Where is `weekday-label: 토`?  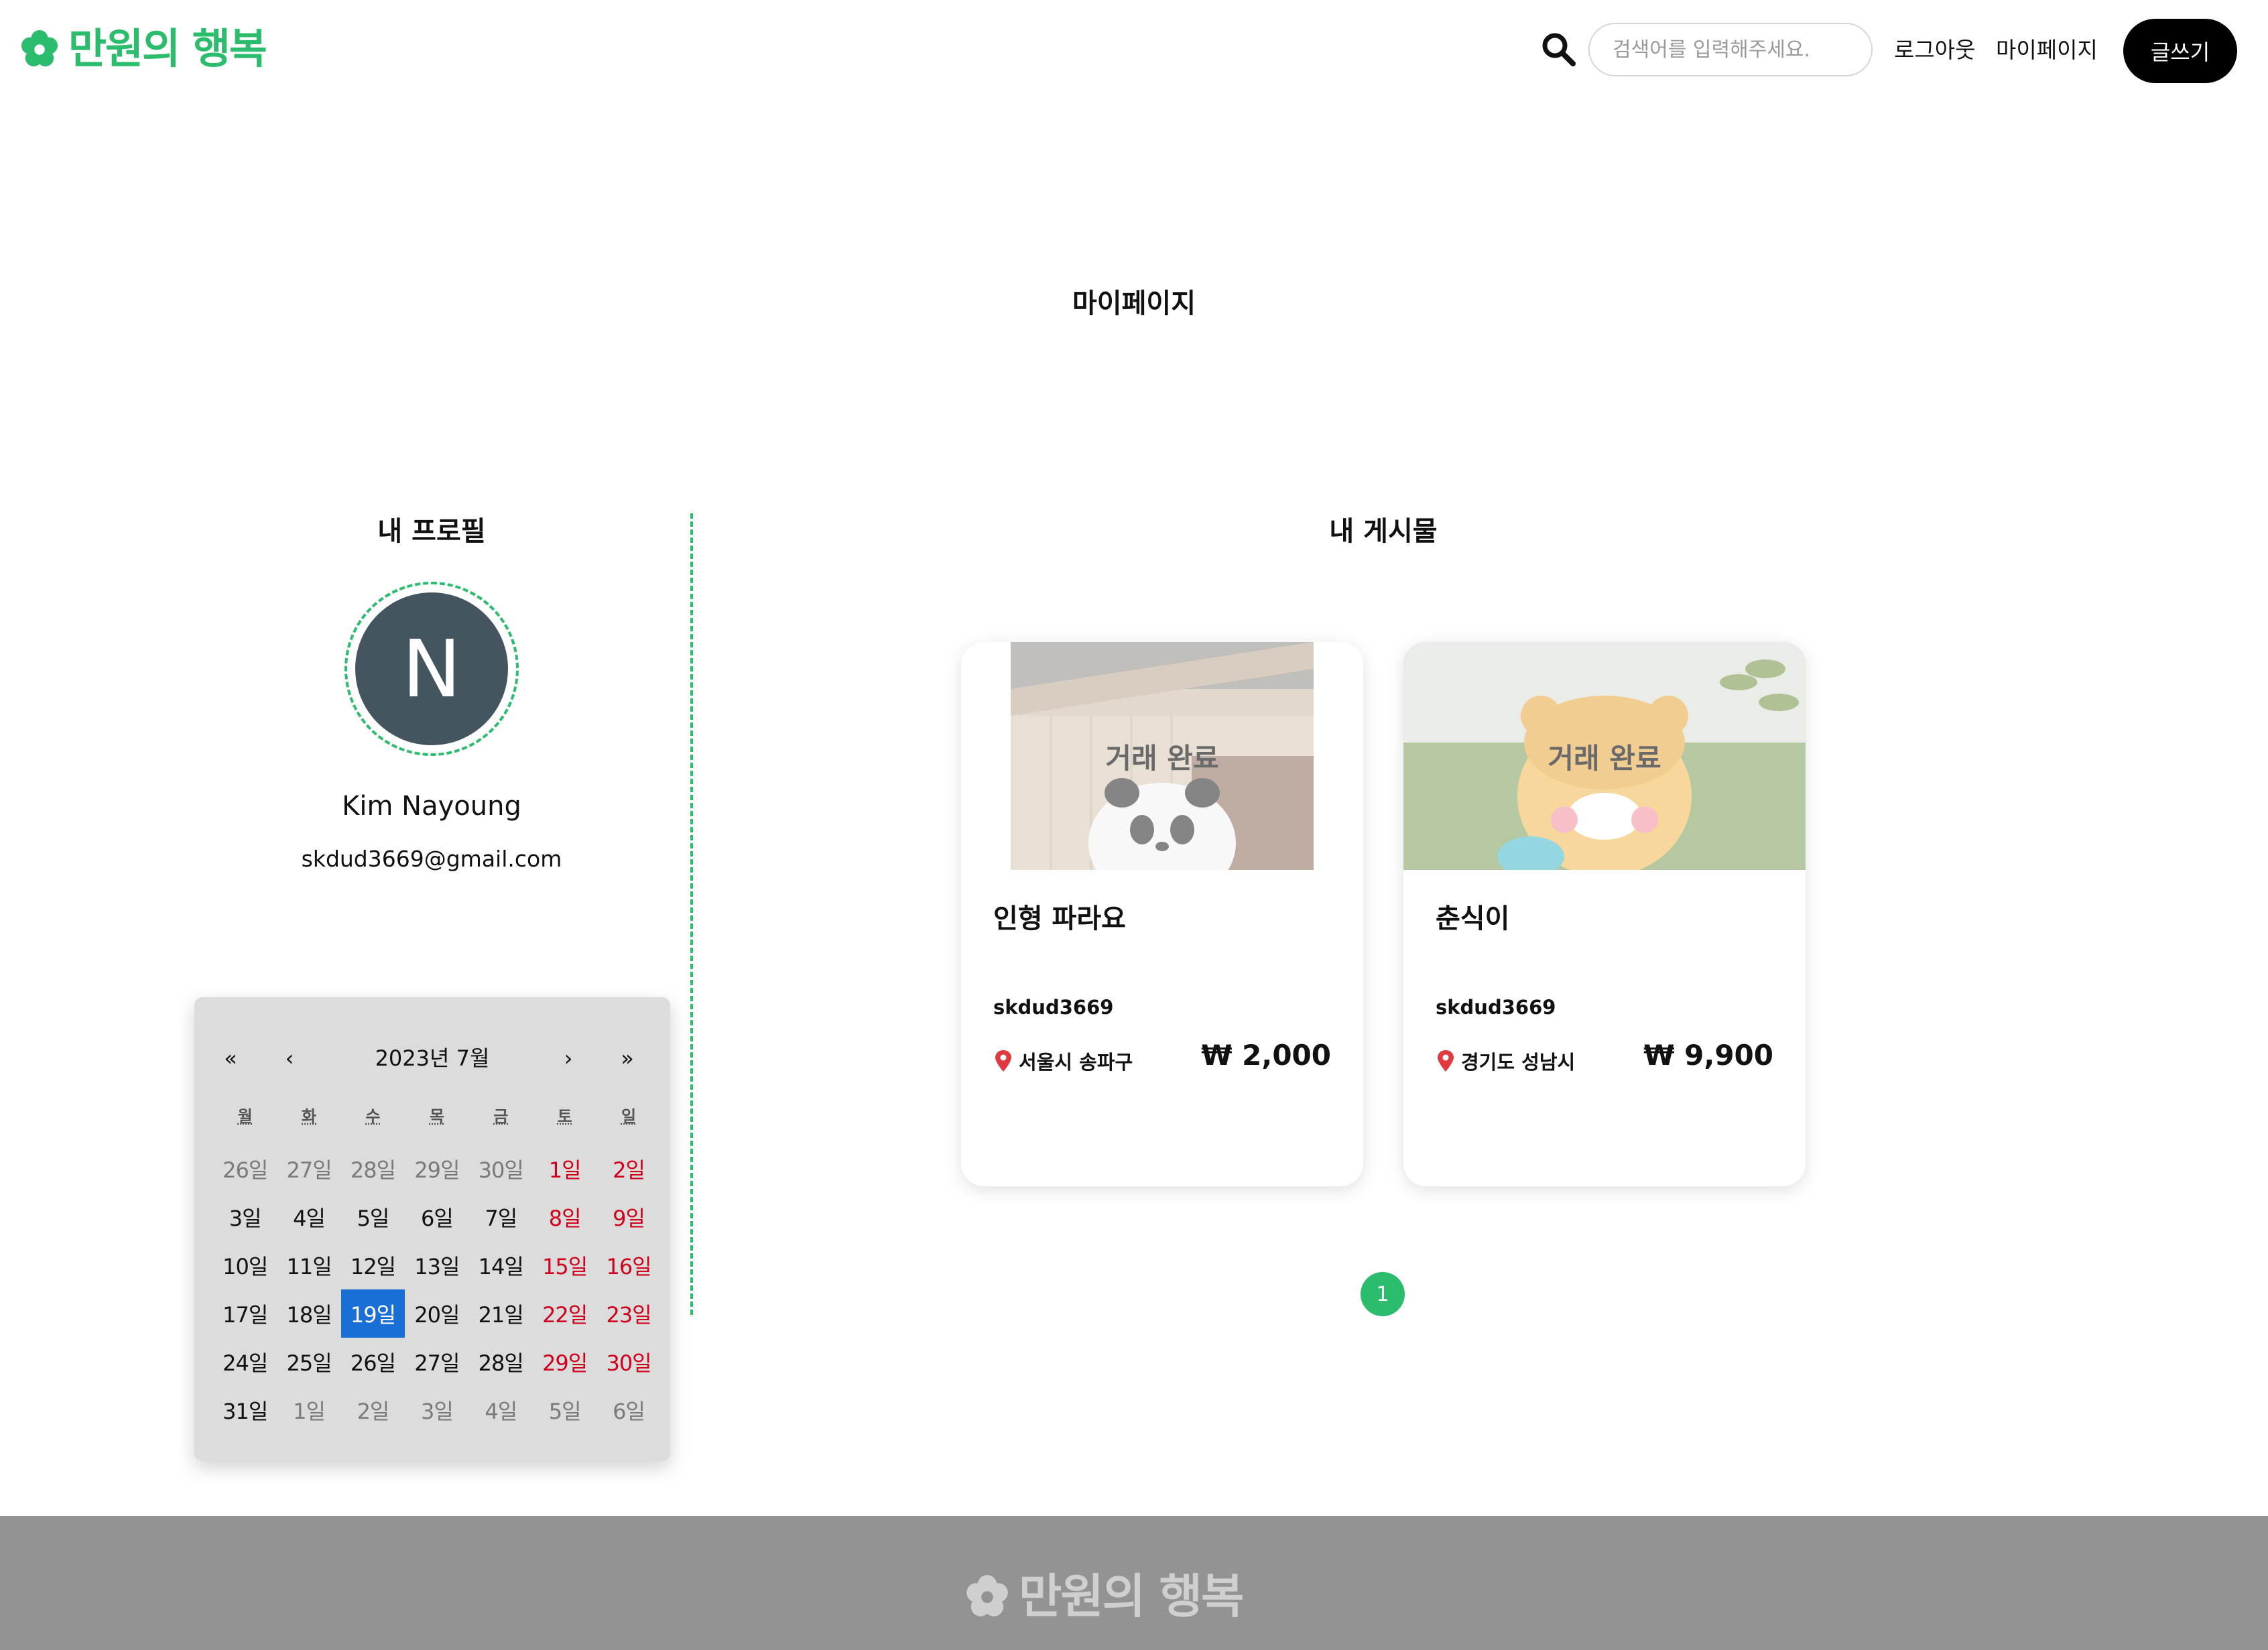
weekday-label: 토 is located at coordinates (564, 1116).